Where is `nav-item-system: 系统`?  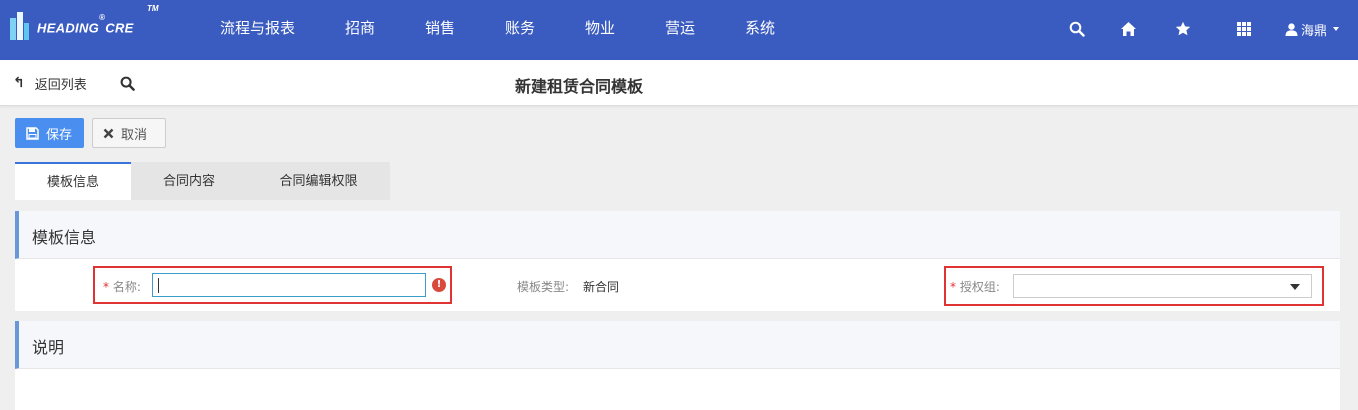
nav-item-system: 系统 is located at coordinates (760, 30).